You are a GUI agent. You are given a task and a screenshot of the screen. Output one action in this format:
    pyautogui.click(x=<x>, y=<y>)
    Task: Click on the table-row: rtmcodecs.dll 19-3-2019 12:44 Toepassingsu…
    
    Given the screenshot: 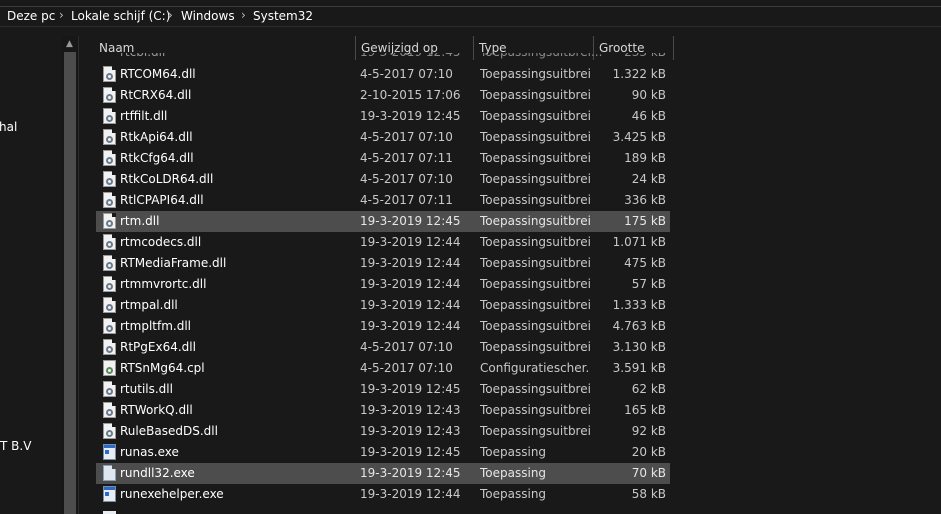 What is the action you would take?
    pyautogui.click(x=383, y=242)
    